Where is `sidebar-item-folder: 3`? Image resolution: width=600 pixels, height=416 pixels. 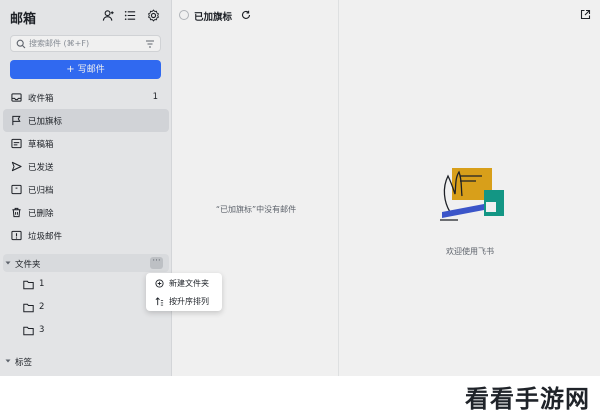 sidebar-item-folder: 3 is located at coordinates (86, 331).